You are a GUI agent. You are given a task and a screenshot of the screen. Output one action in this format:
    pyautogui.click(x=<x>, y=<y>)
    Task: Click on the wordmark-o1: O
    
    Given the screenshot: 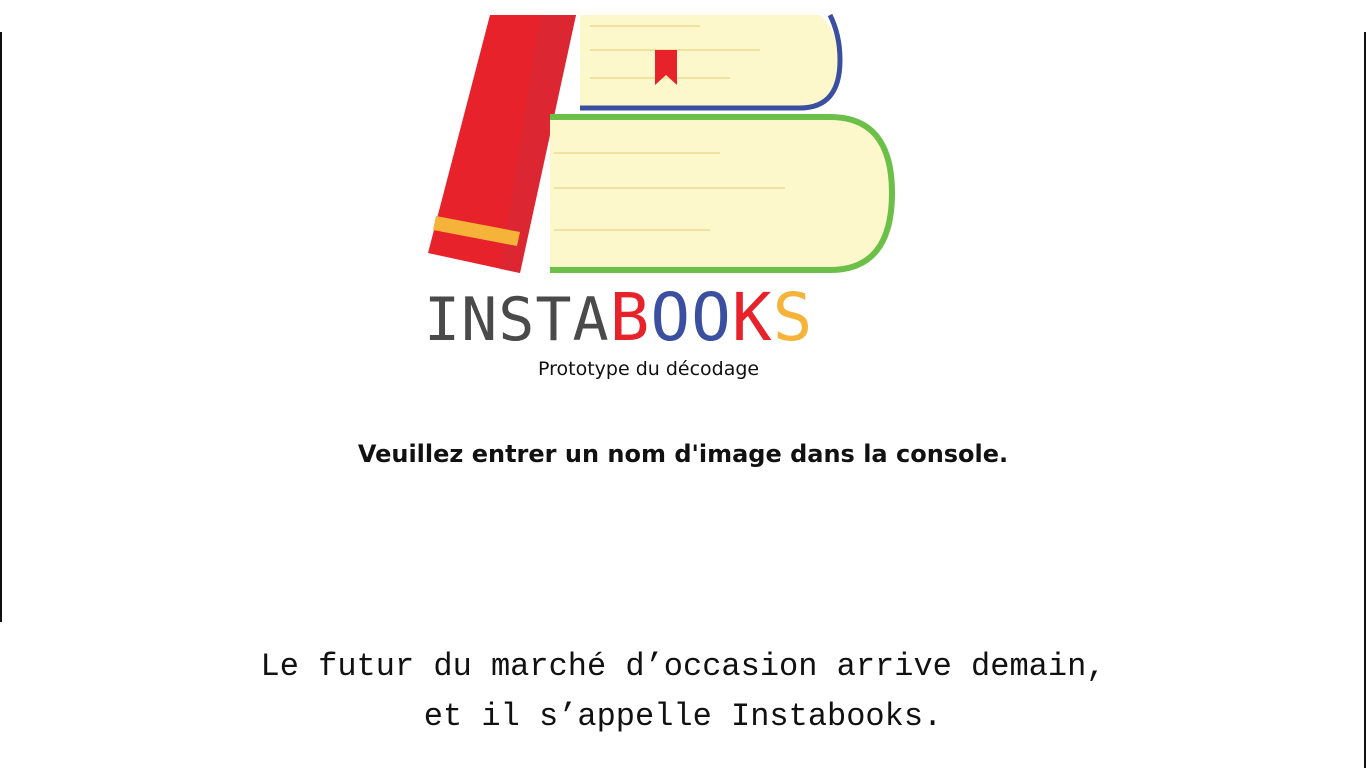 What is the action you would take?
    pyautogui.click(x=671, y=317)
    